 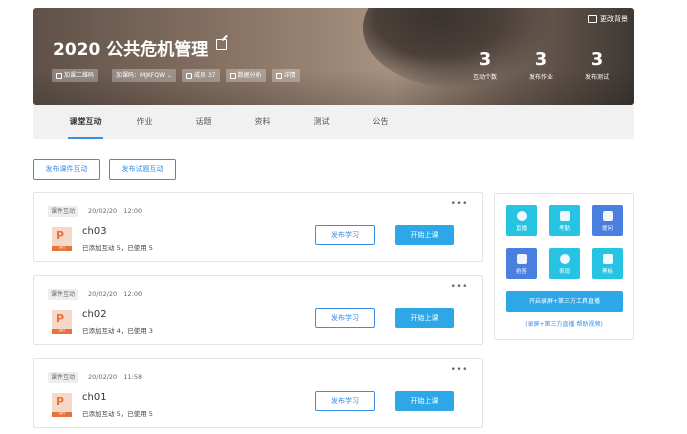 I want to click on change-background-label: 更改背景, so click(x=614, y=19).